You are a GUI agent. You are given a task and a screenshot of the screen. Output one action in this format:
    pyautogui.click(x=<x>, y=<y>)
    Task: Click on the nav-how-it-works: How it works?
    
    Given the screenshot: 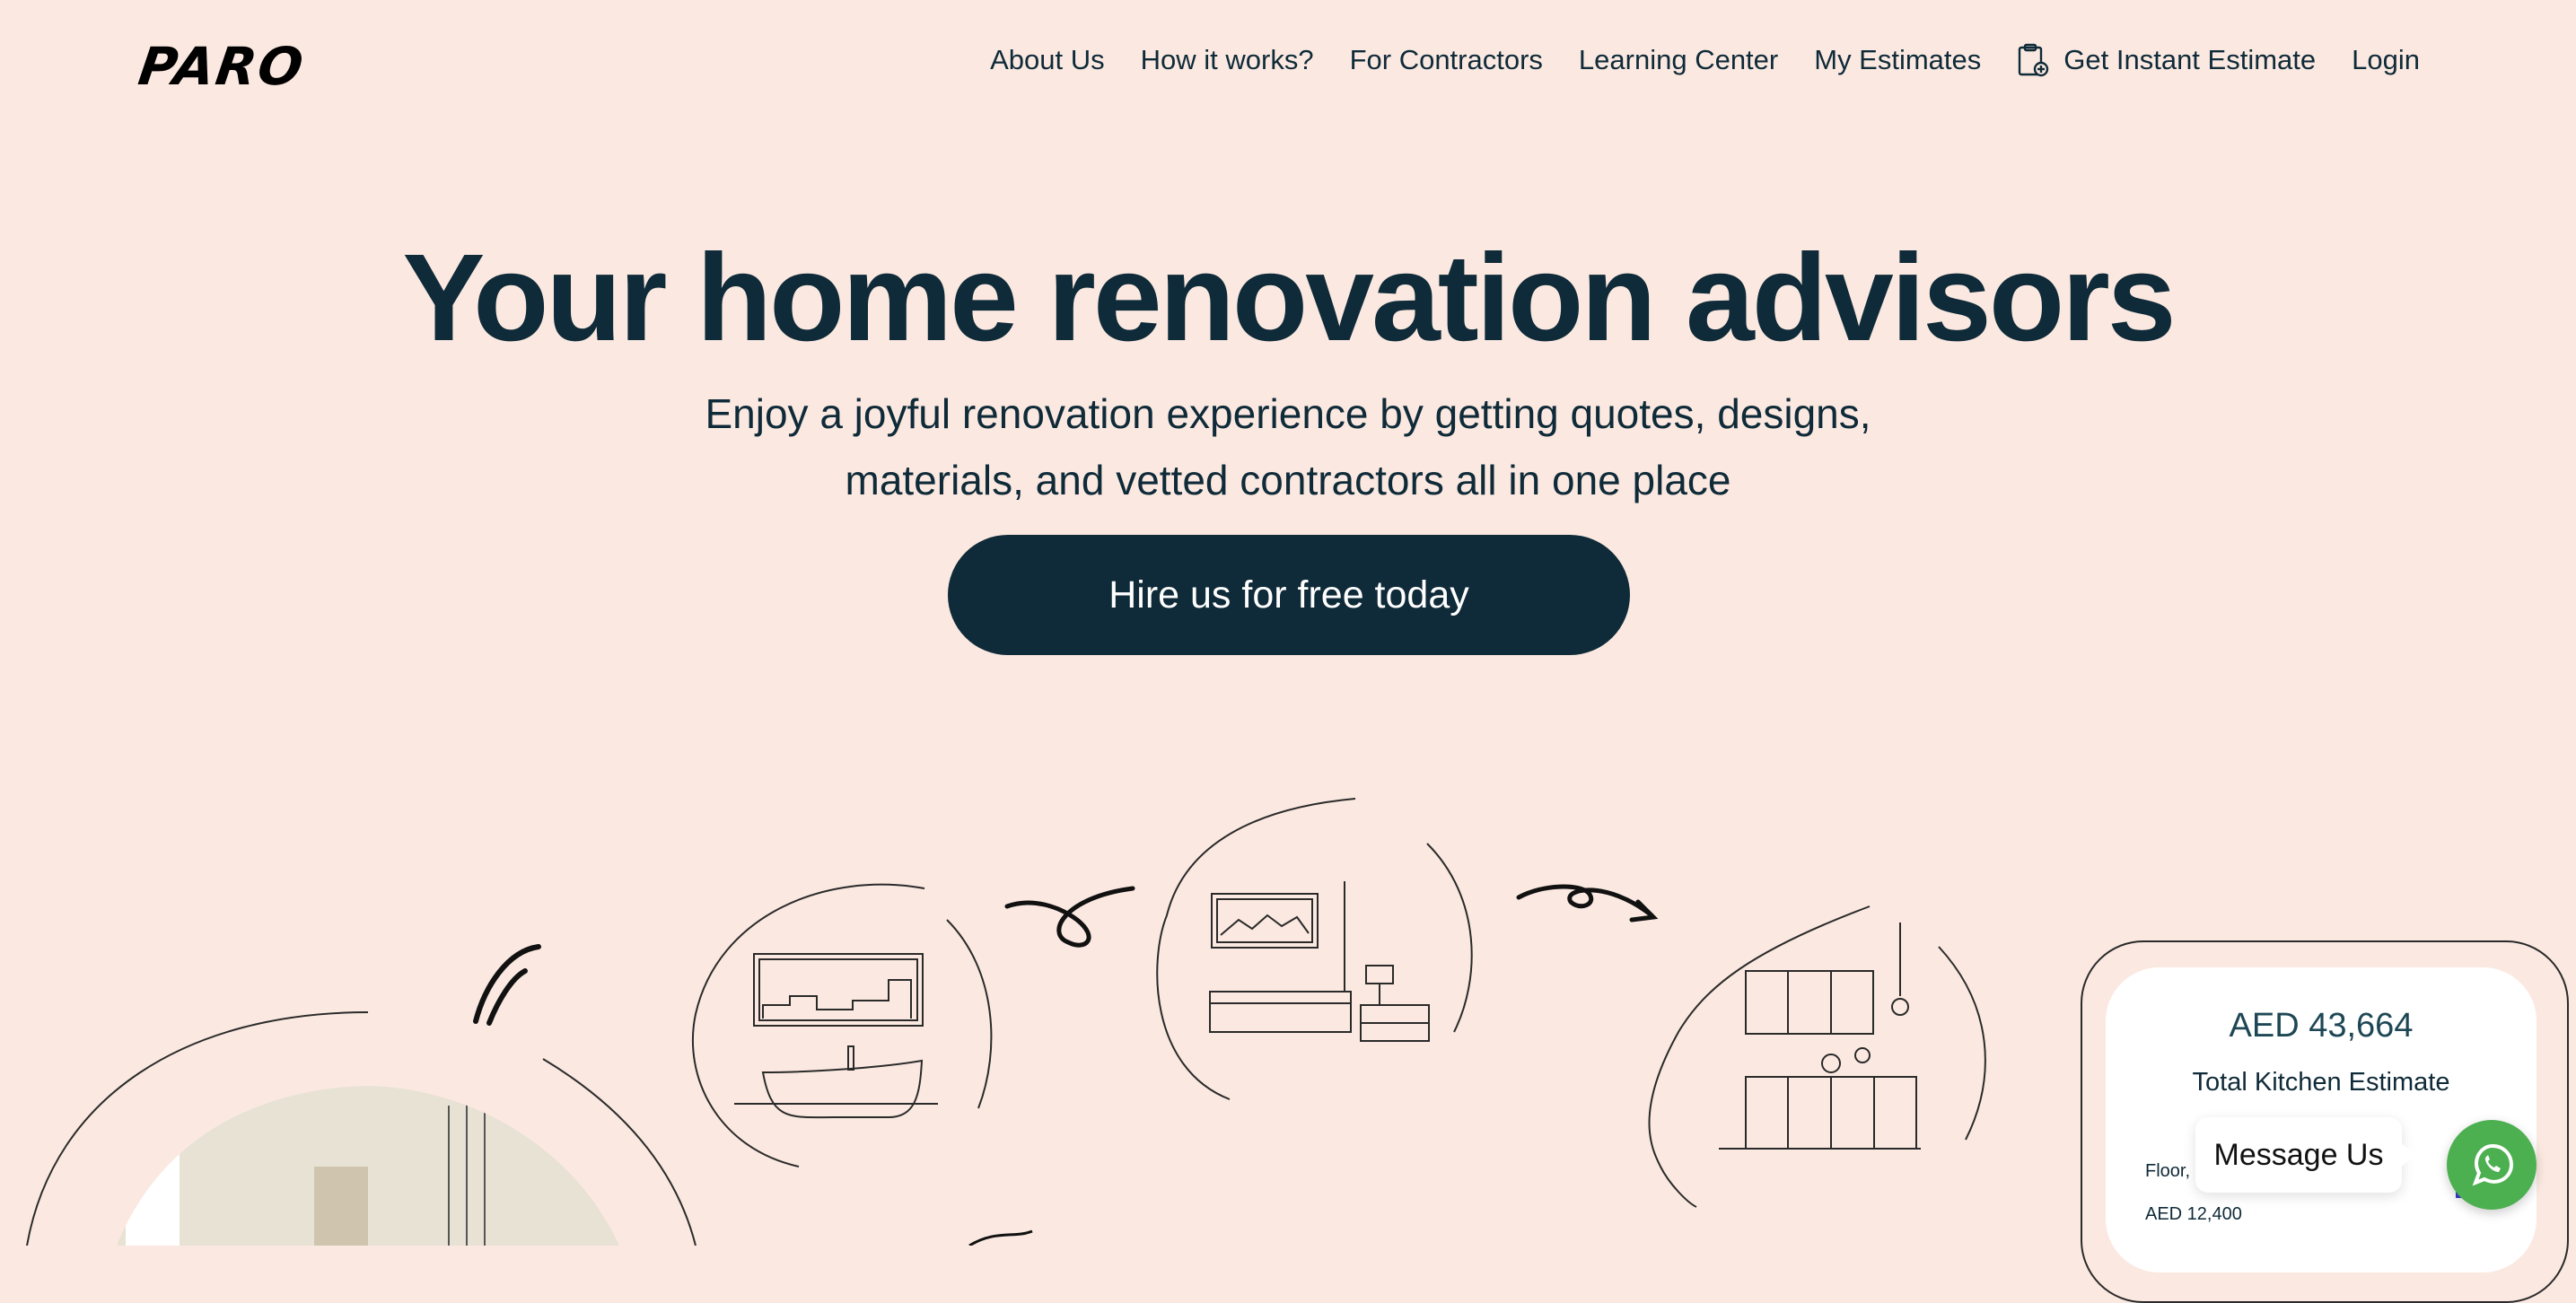 What is the action you would take?
    pyautogui.click(x=1227, y=60)
    